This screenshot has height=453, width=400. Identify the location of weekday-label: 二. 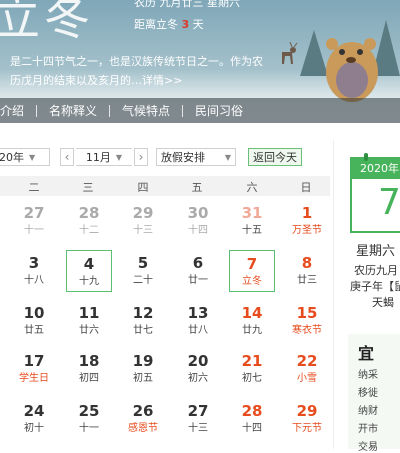
(34, 187).